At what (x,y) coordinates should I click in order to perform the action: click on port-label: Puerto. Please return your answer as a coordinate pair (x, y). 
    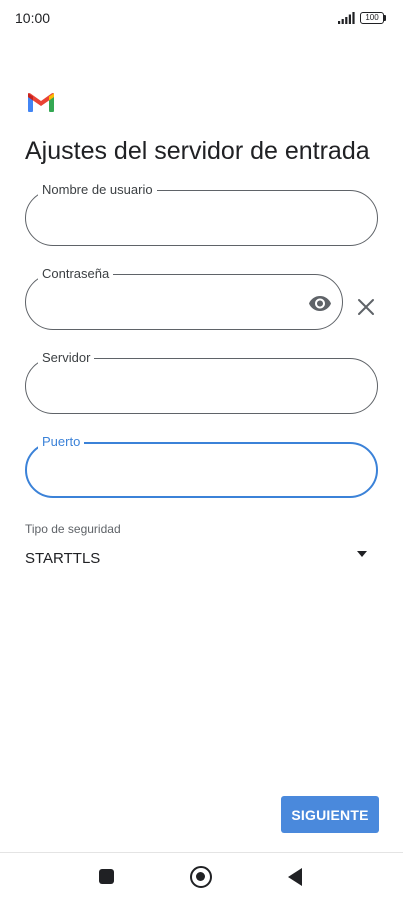
    Looking at the image, I should click on (61, 441).